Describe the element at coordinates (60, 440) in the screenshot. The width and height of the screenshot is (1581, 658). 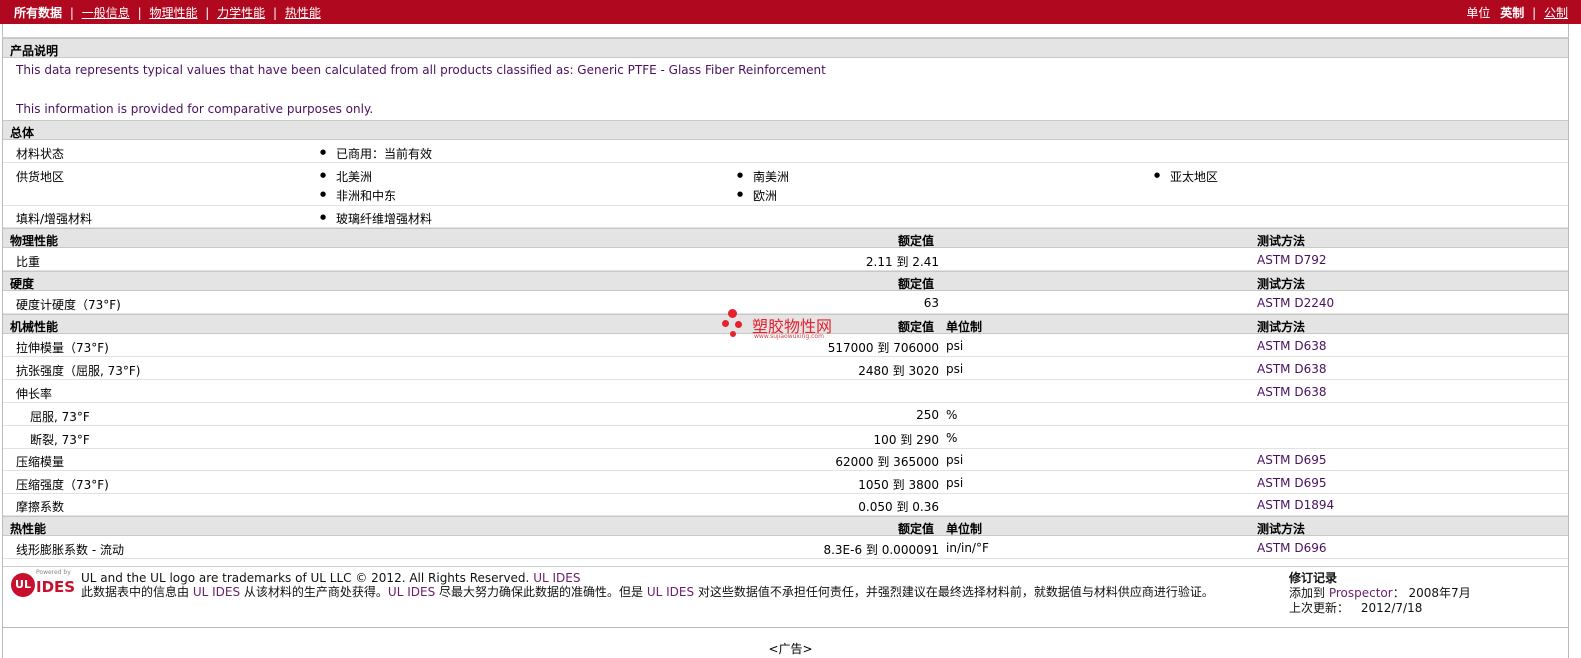
I see `property-sublabel: 断裂, 73°F` at that location.